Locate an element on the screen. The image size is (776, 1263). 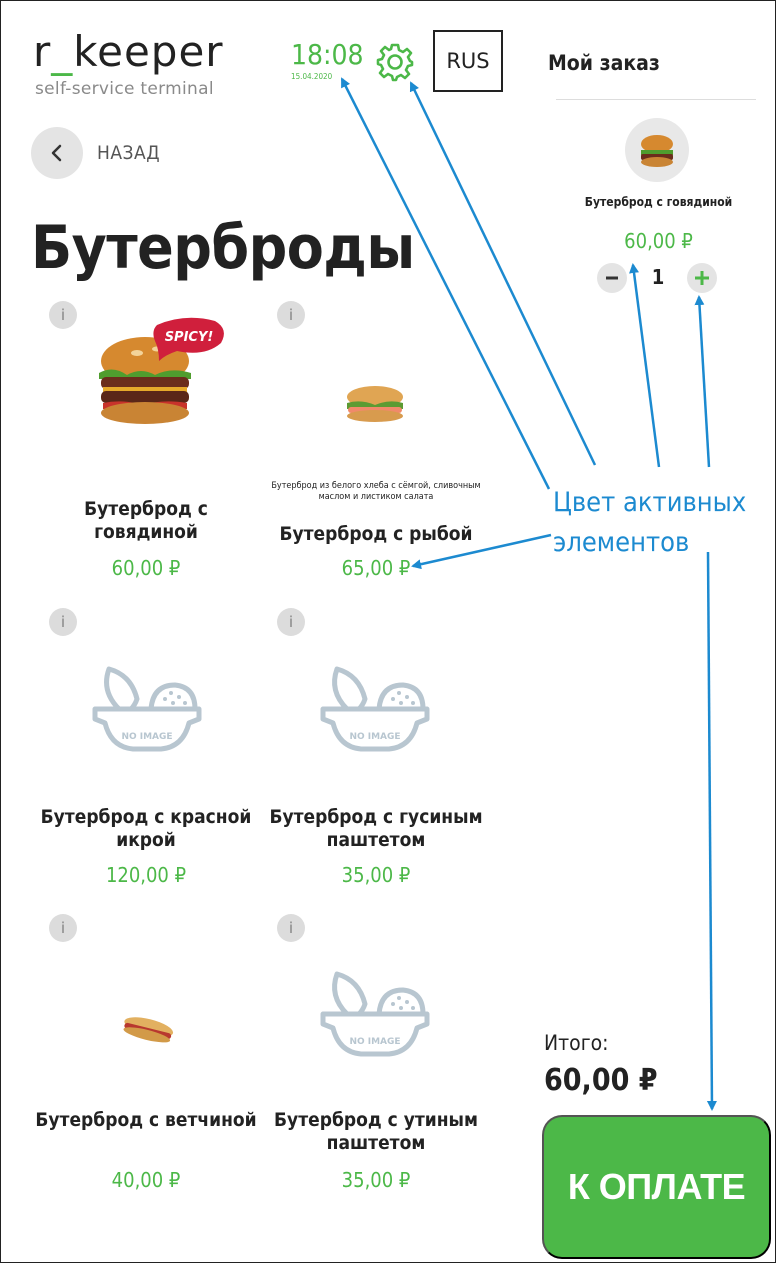
arrow-to-plus is located at coordinates (702, 381).